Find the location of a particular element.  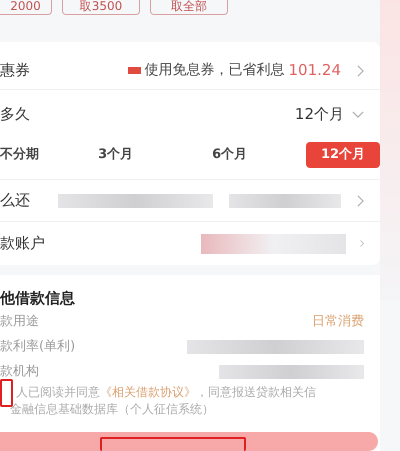

saving-amount: 101.24 is located at coordinates (314, 71).